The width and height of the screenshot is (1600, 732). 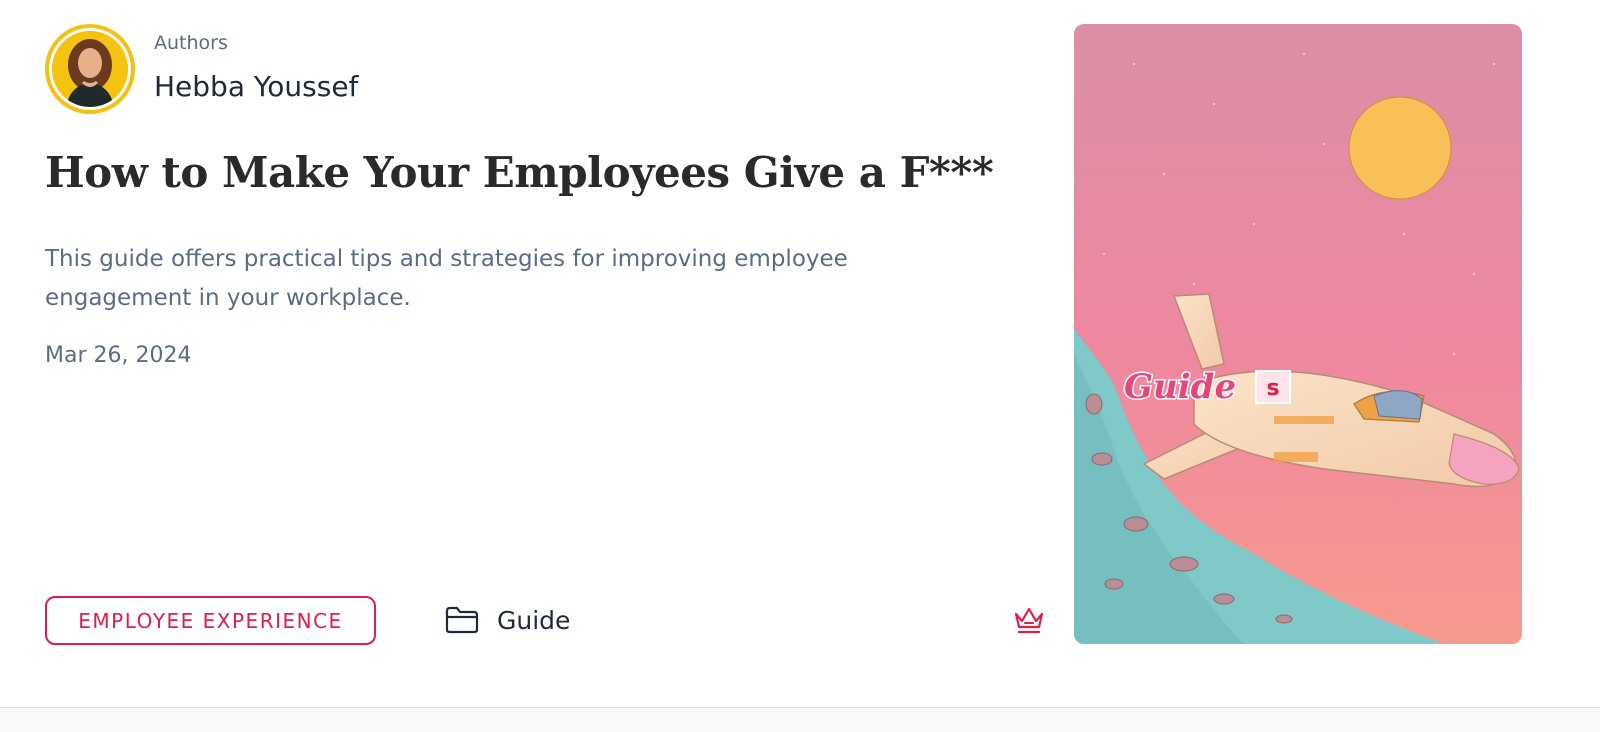 I want to click on crown-icon, so click(x=1029, y=620).